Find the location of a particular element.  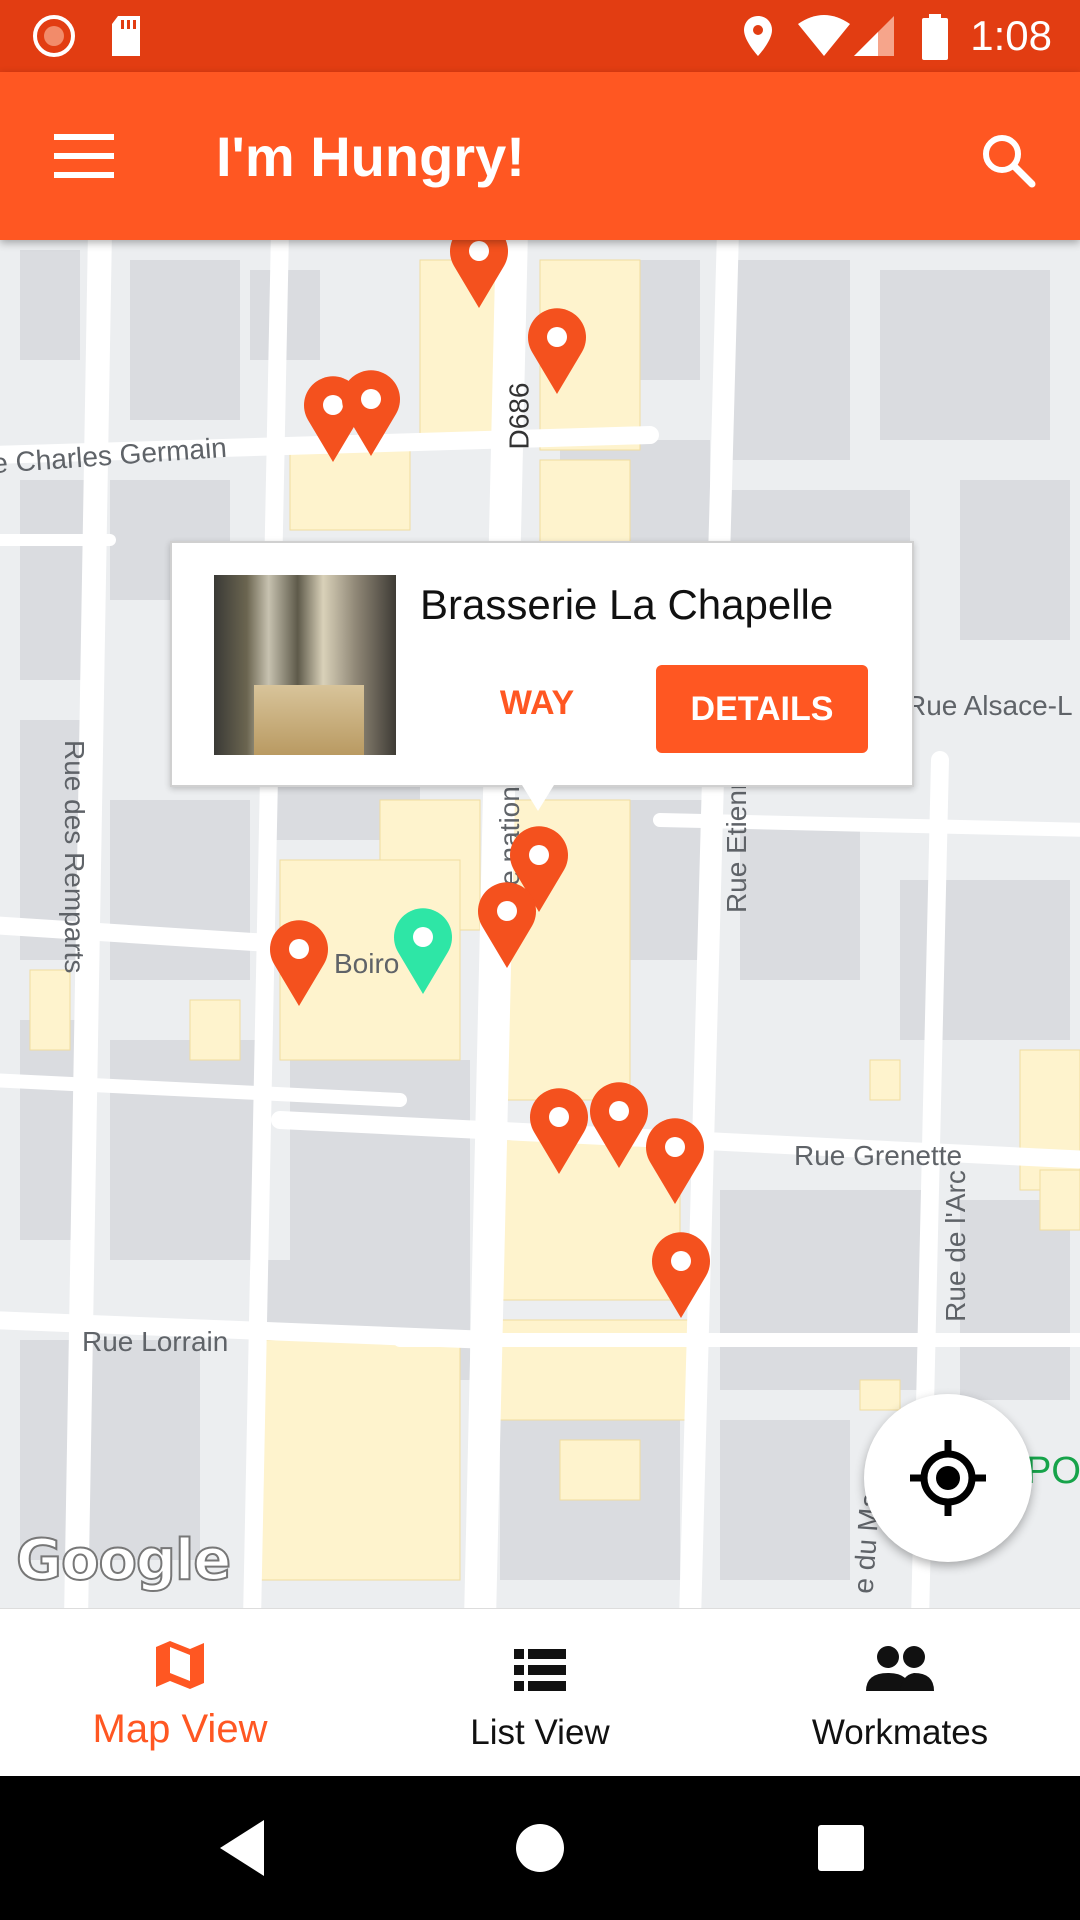

bottom-navigation: Map View List View Workmates is located at coordinates (540, 1692).